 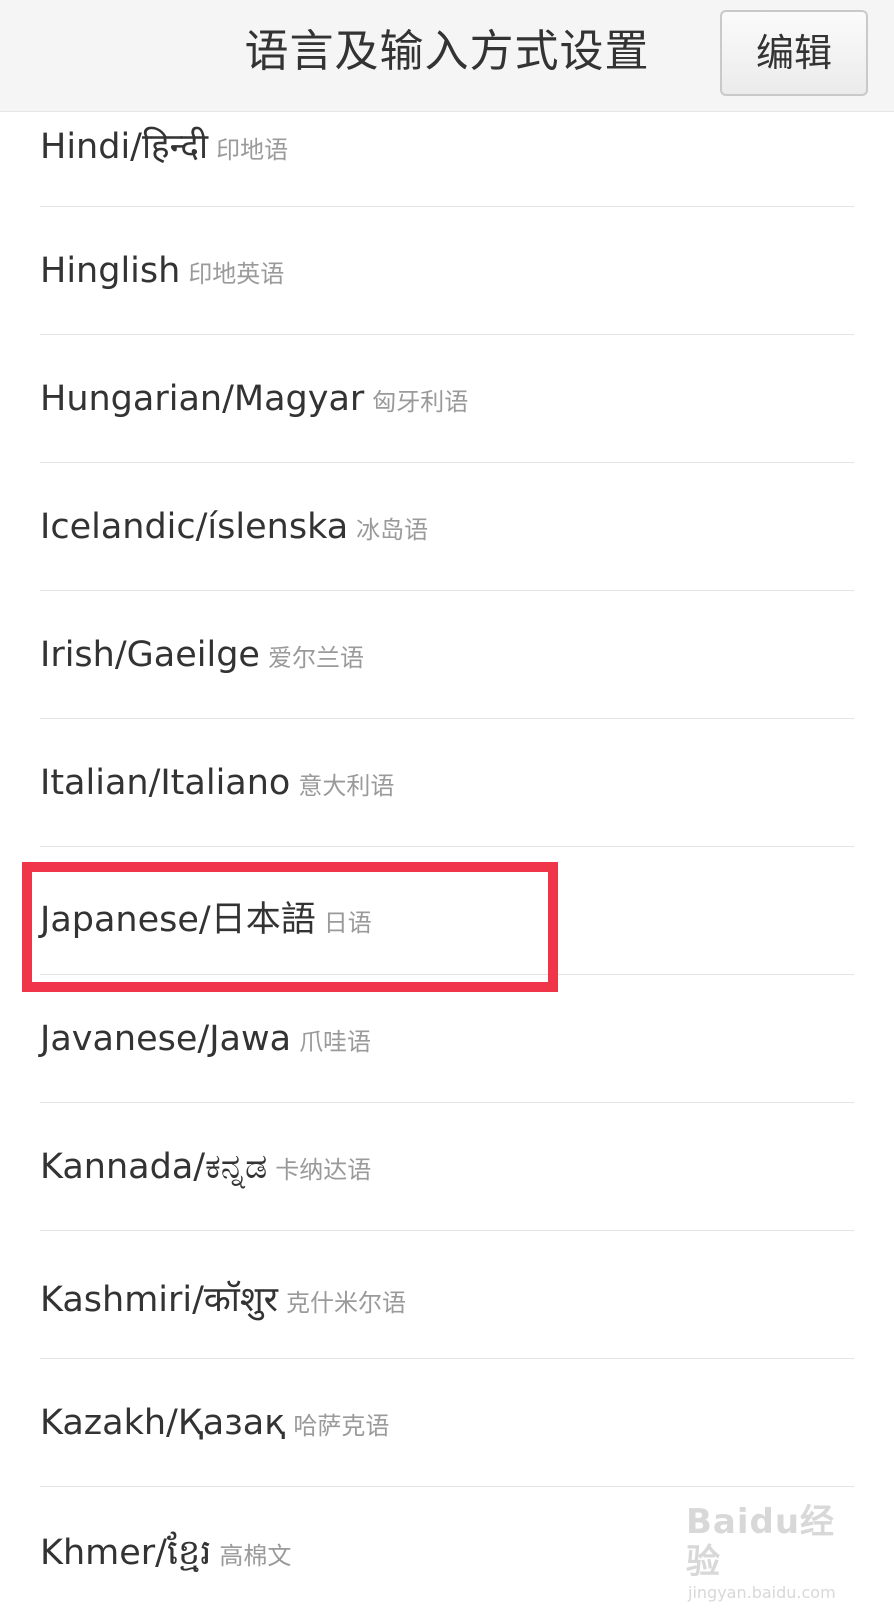 I want to click on language-chinese-name: 卡纳达语, so click(x=323, y=1170).